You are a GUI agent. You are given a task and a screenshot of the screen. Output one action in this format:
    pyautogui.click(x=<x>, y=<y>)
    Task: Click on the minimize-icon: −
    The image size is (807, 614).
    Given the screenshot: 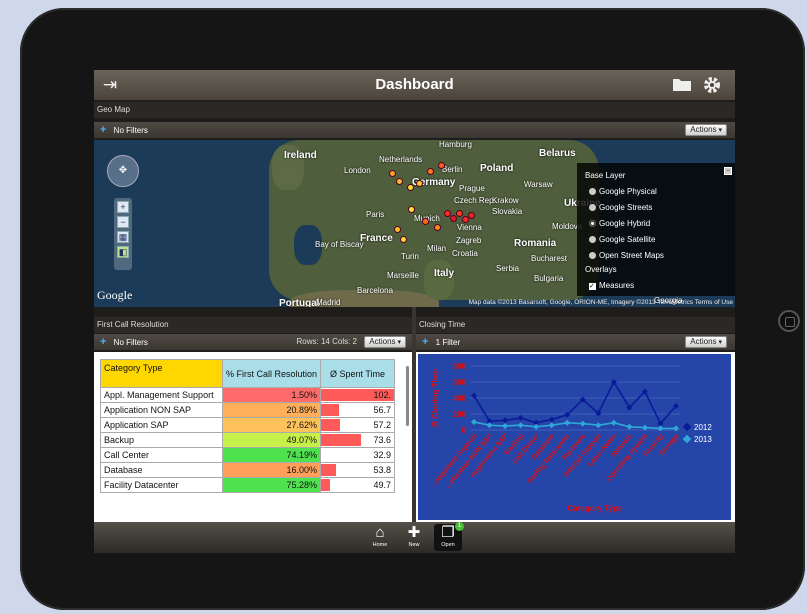 What is the action you would take?
    pyautogui.click(x=728, y=171)
    